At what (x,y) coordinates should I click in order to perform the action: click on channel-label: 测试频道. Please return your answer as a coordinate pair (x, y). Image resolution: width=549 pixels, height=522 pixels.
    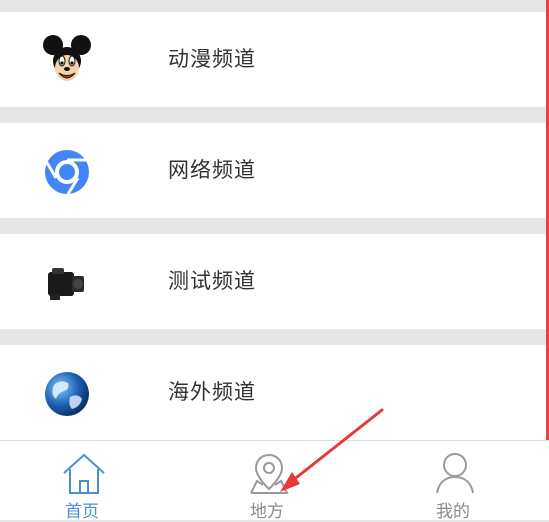
    Looking at the image, I should click on (212, 281).